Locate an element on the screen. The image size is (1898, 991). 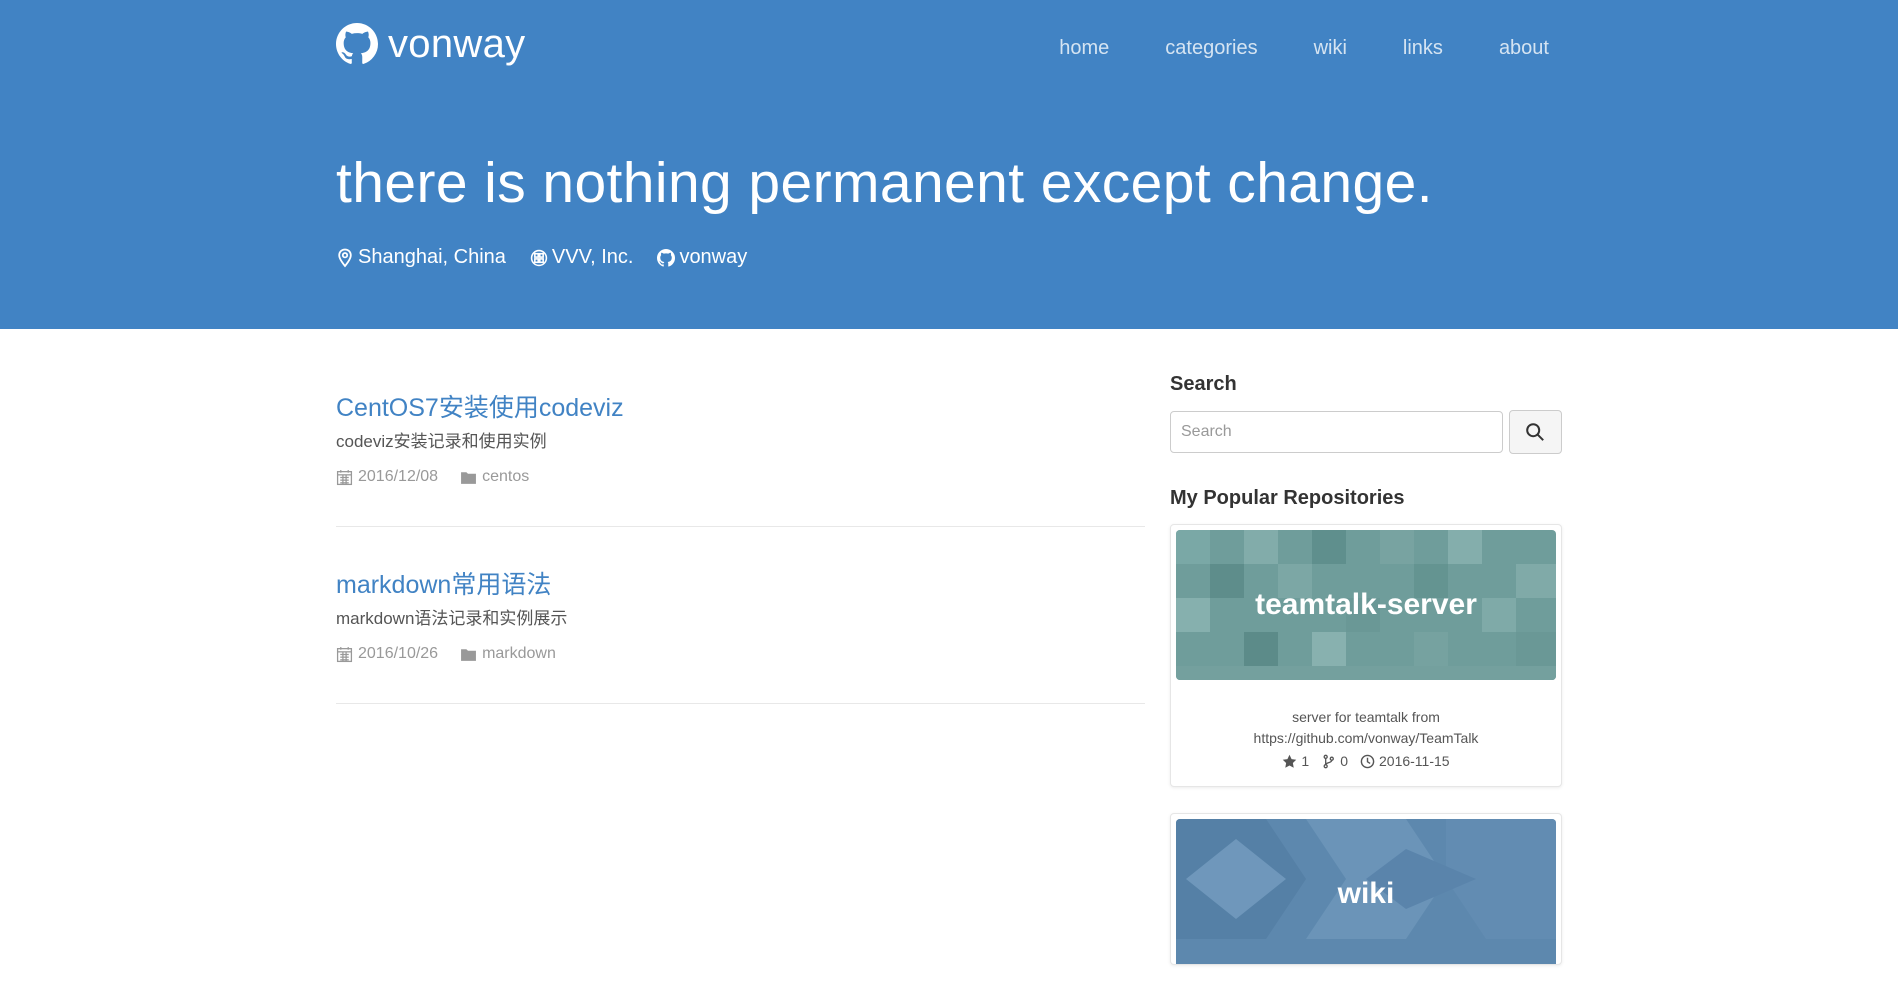
repo-banner: wiki is located at coordinates (1366, 891).